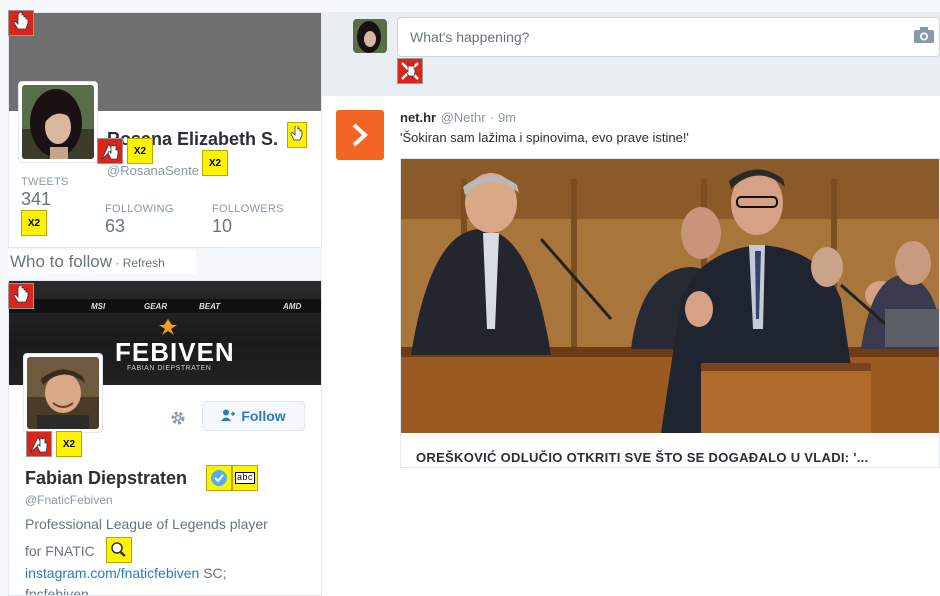  Describe the element at coordinates (69, 500) in the screenshot. I see `suggestion-handle: @FnaticFebiven` at that location.